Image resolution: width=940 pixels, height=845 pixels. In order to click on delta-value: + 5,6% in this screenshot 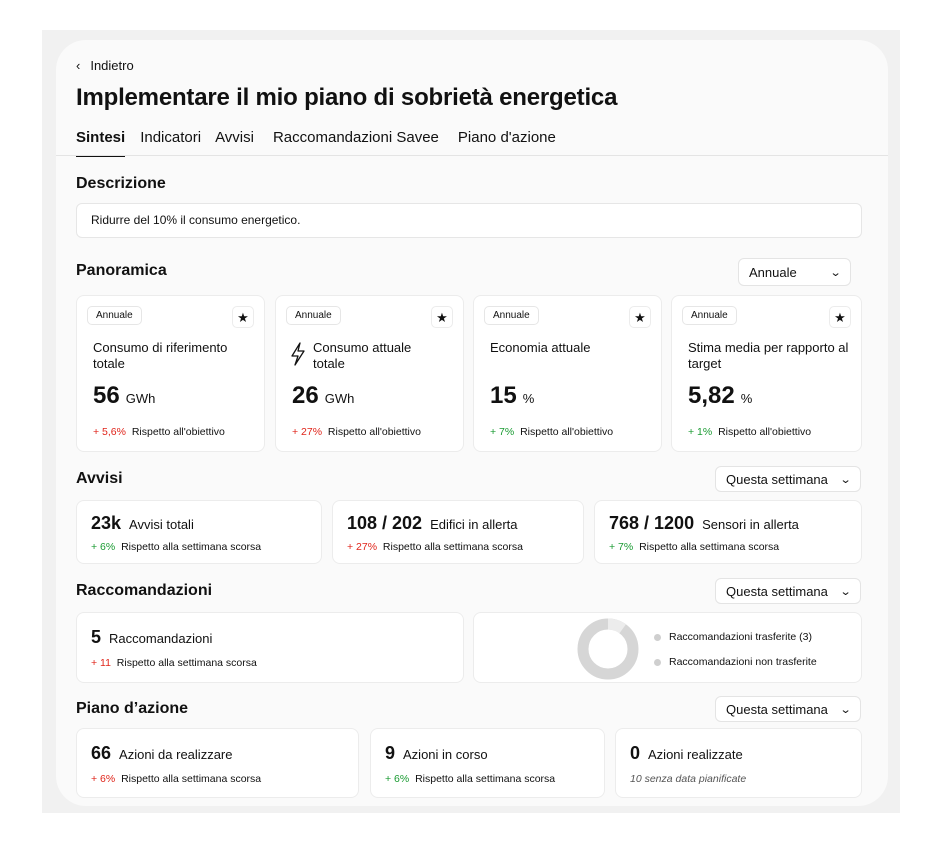, I will do `click(109, 432)`.